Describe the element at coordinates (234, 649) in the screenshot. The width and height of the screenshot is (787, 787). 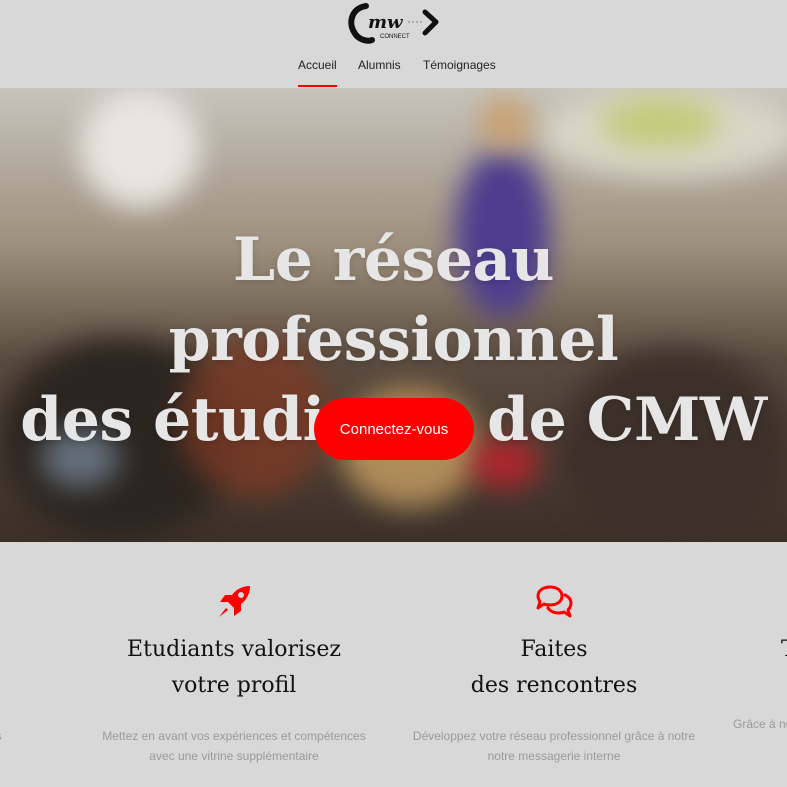
I see `feature-title-line: Etudiants valorisez` at that location.